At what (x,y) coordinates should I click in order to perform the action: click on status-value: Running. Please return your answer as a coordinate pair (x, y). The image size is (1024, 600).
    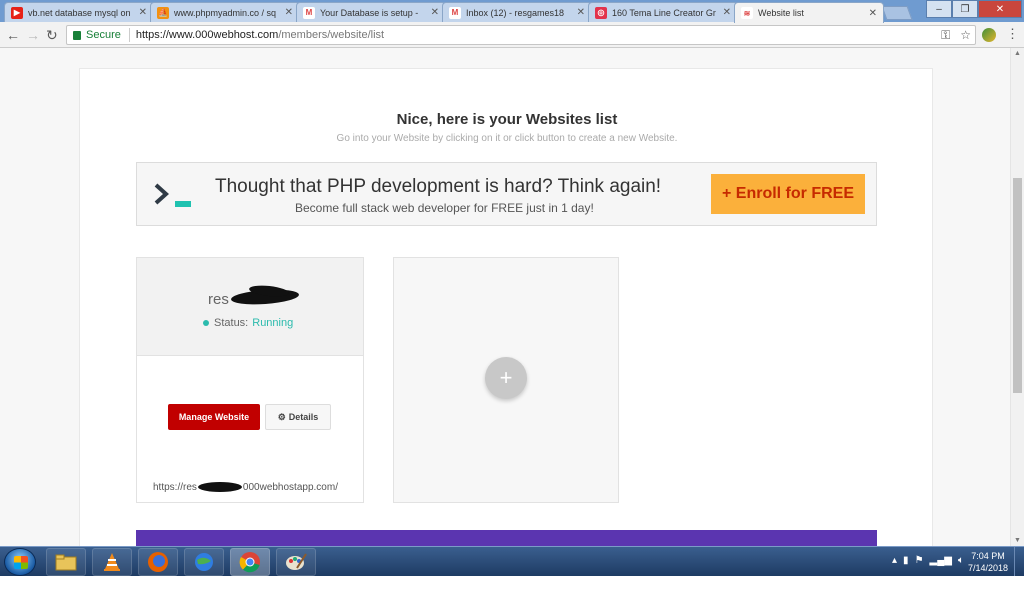
    Looking at the image, I should click on (273, 323).